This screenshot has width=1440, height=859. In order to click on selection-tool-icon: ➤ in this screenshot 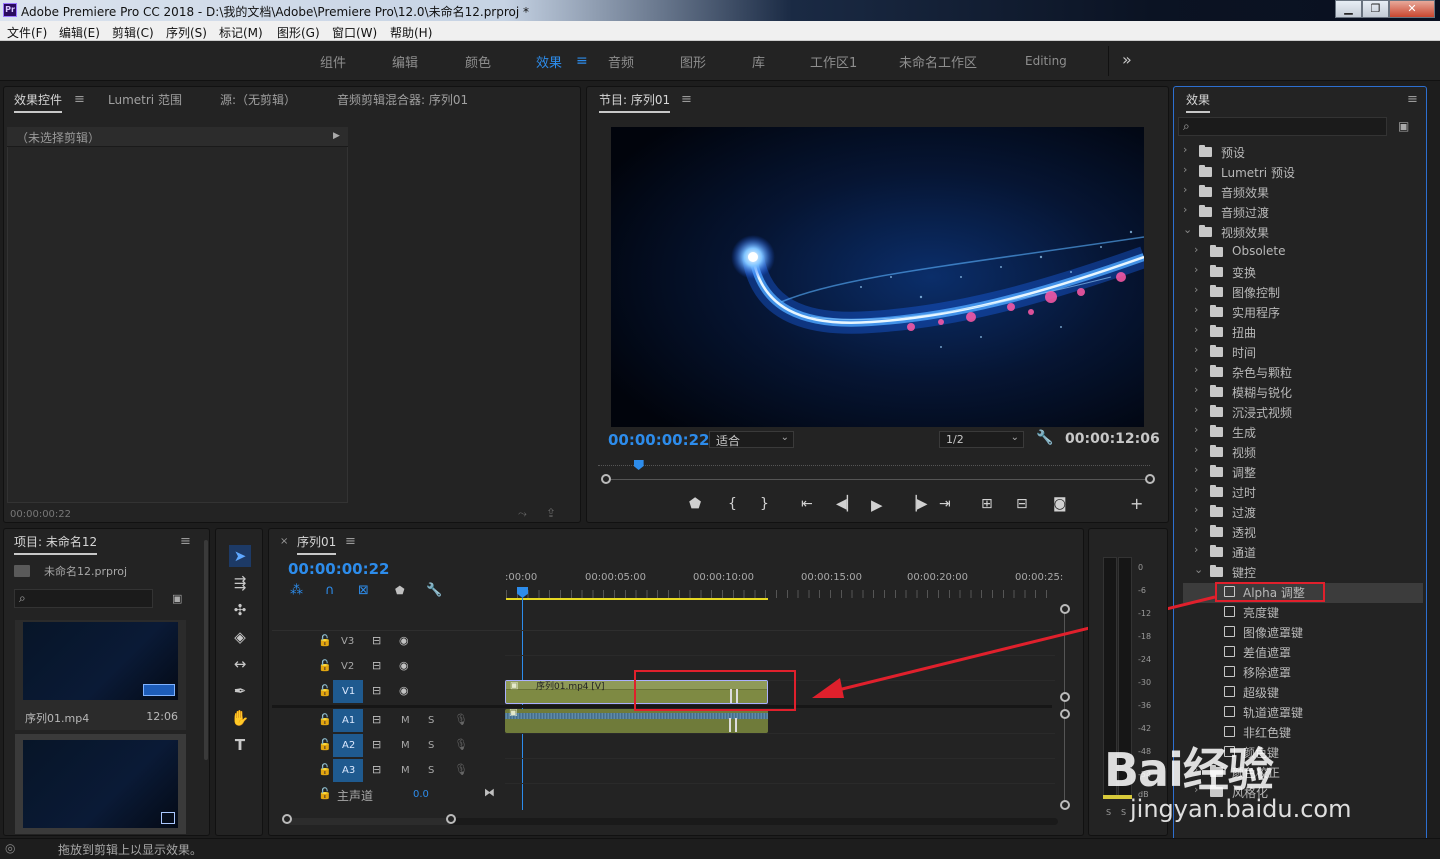, I will do `click(240, 556)`.